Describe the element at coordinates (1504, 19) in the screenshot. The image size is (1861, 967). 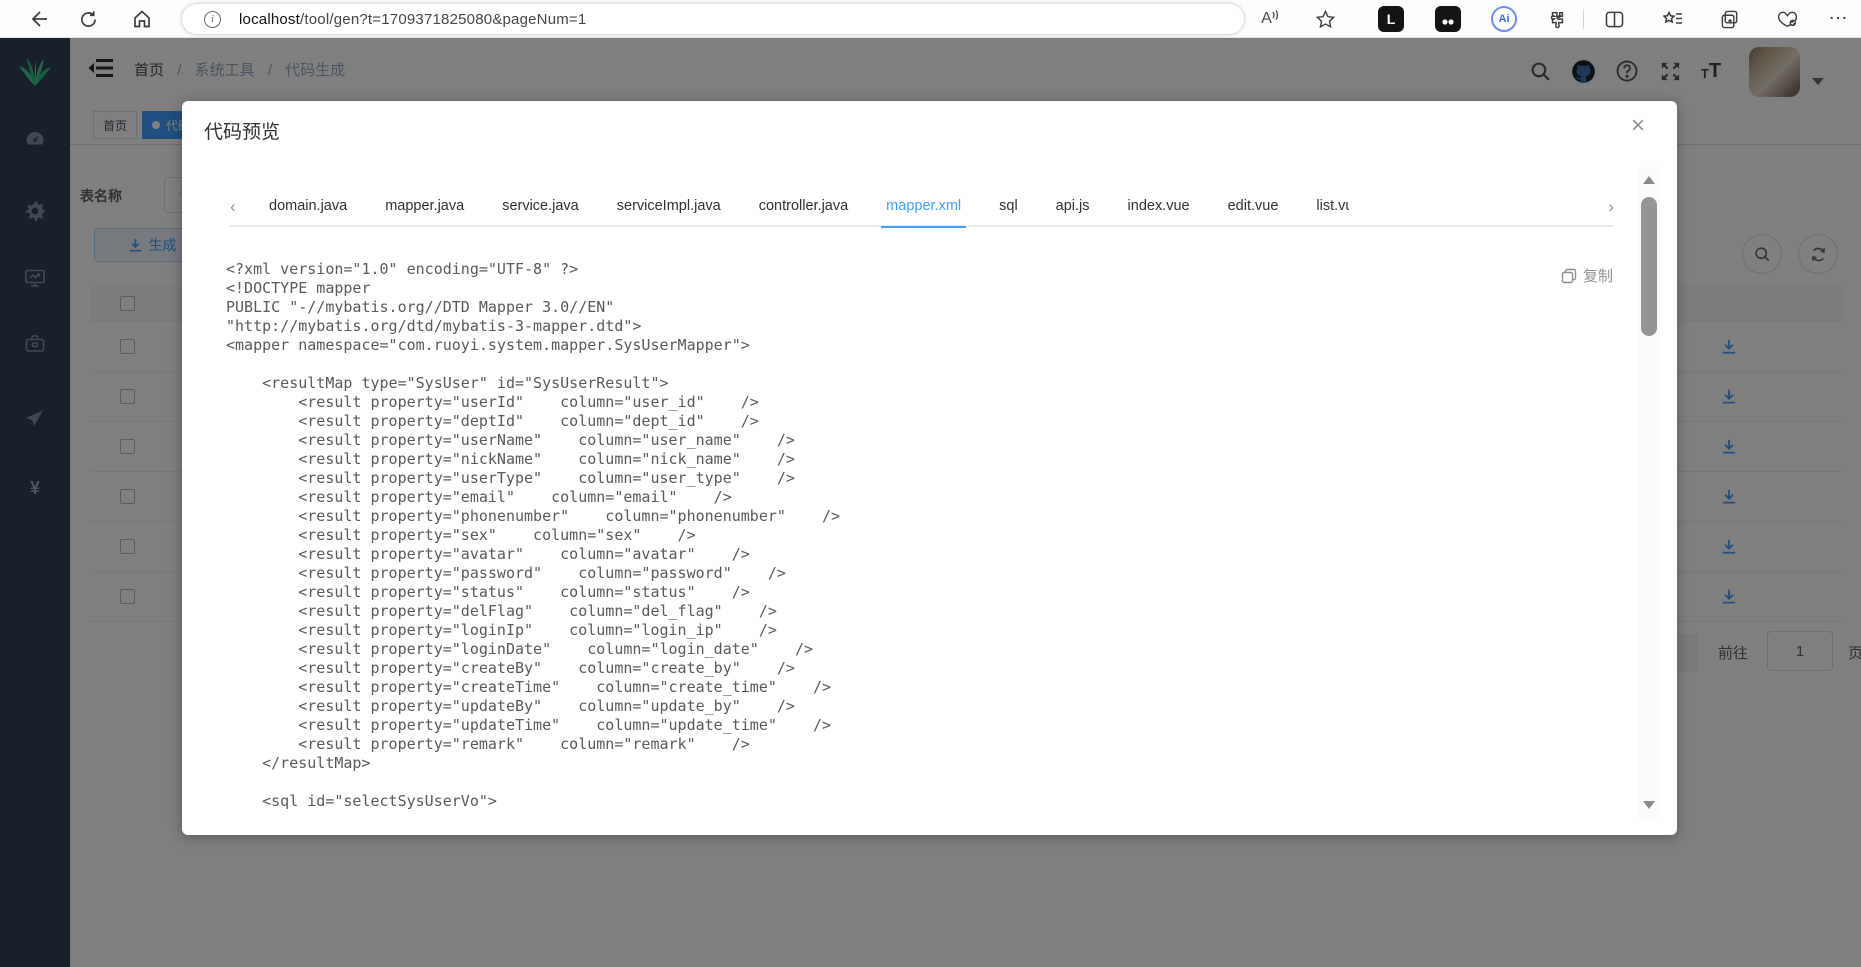
I see `extension-ai-icon: Ai` at that location.